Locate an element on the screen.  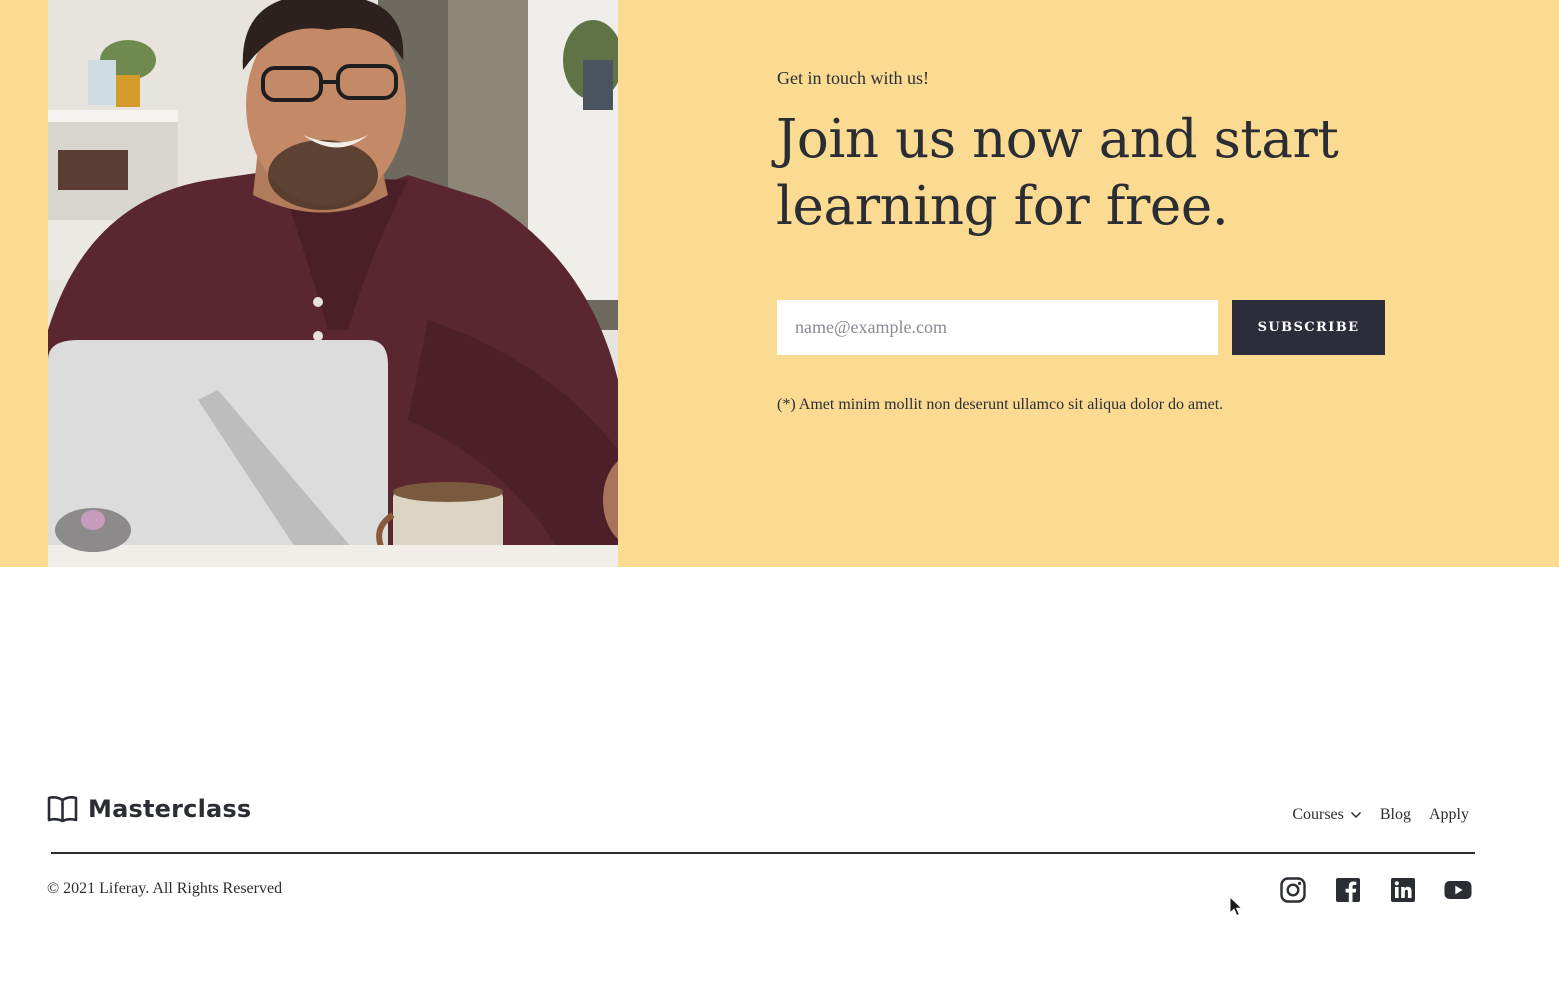
brand-logo-link: Masterclass is located at coordinates (149, 809).